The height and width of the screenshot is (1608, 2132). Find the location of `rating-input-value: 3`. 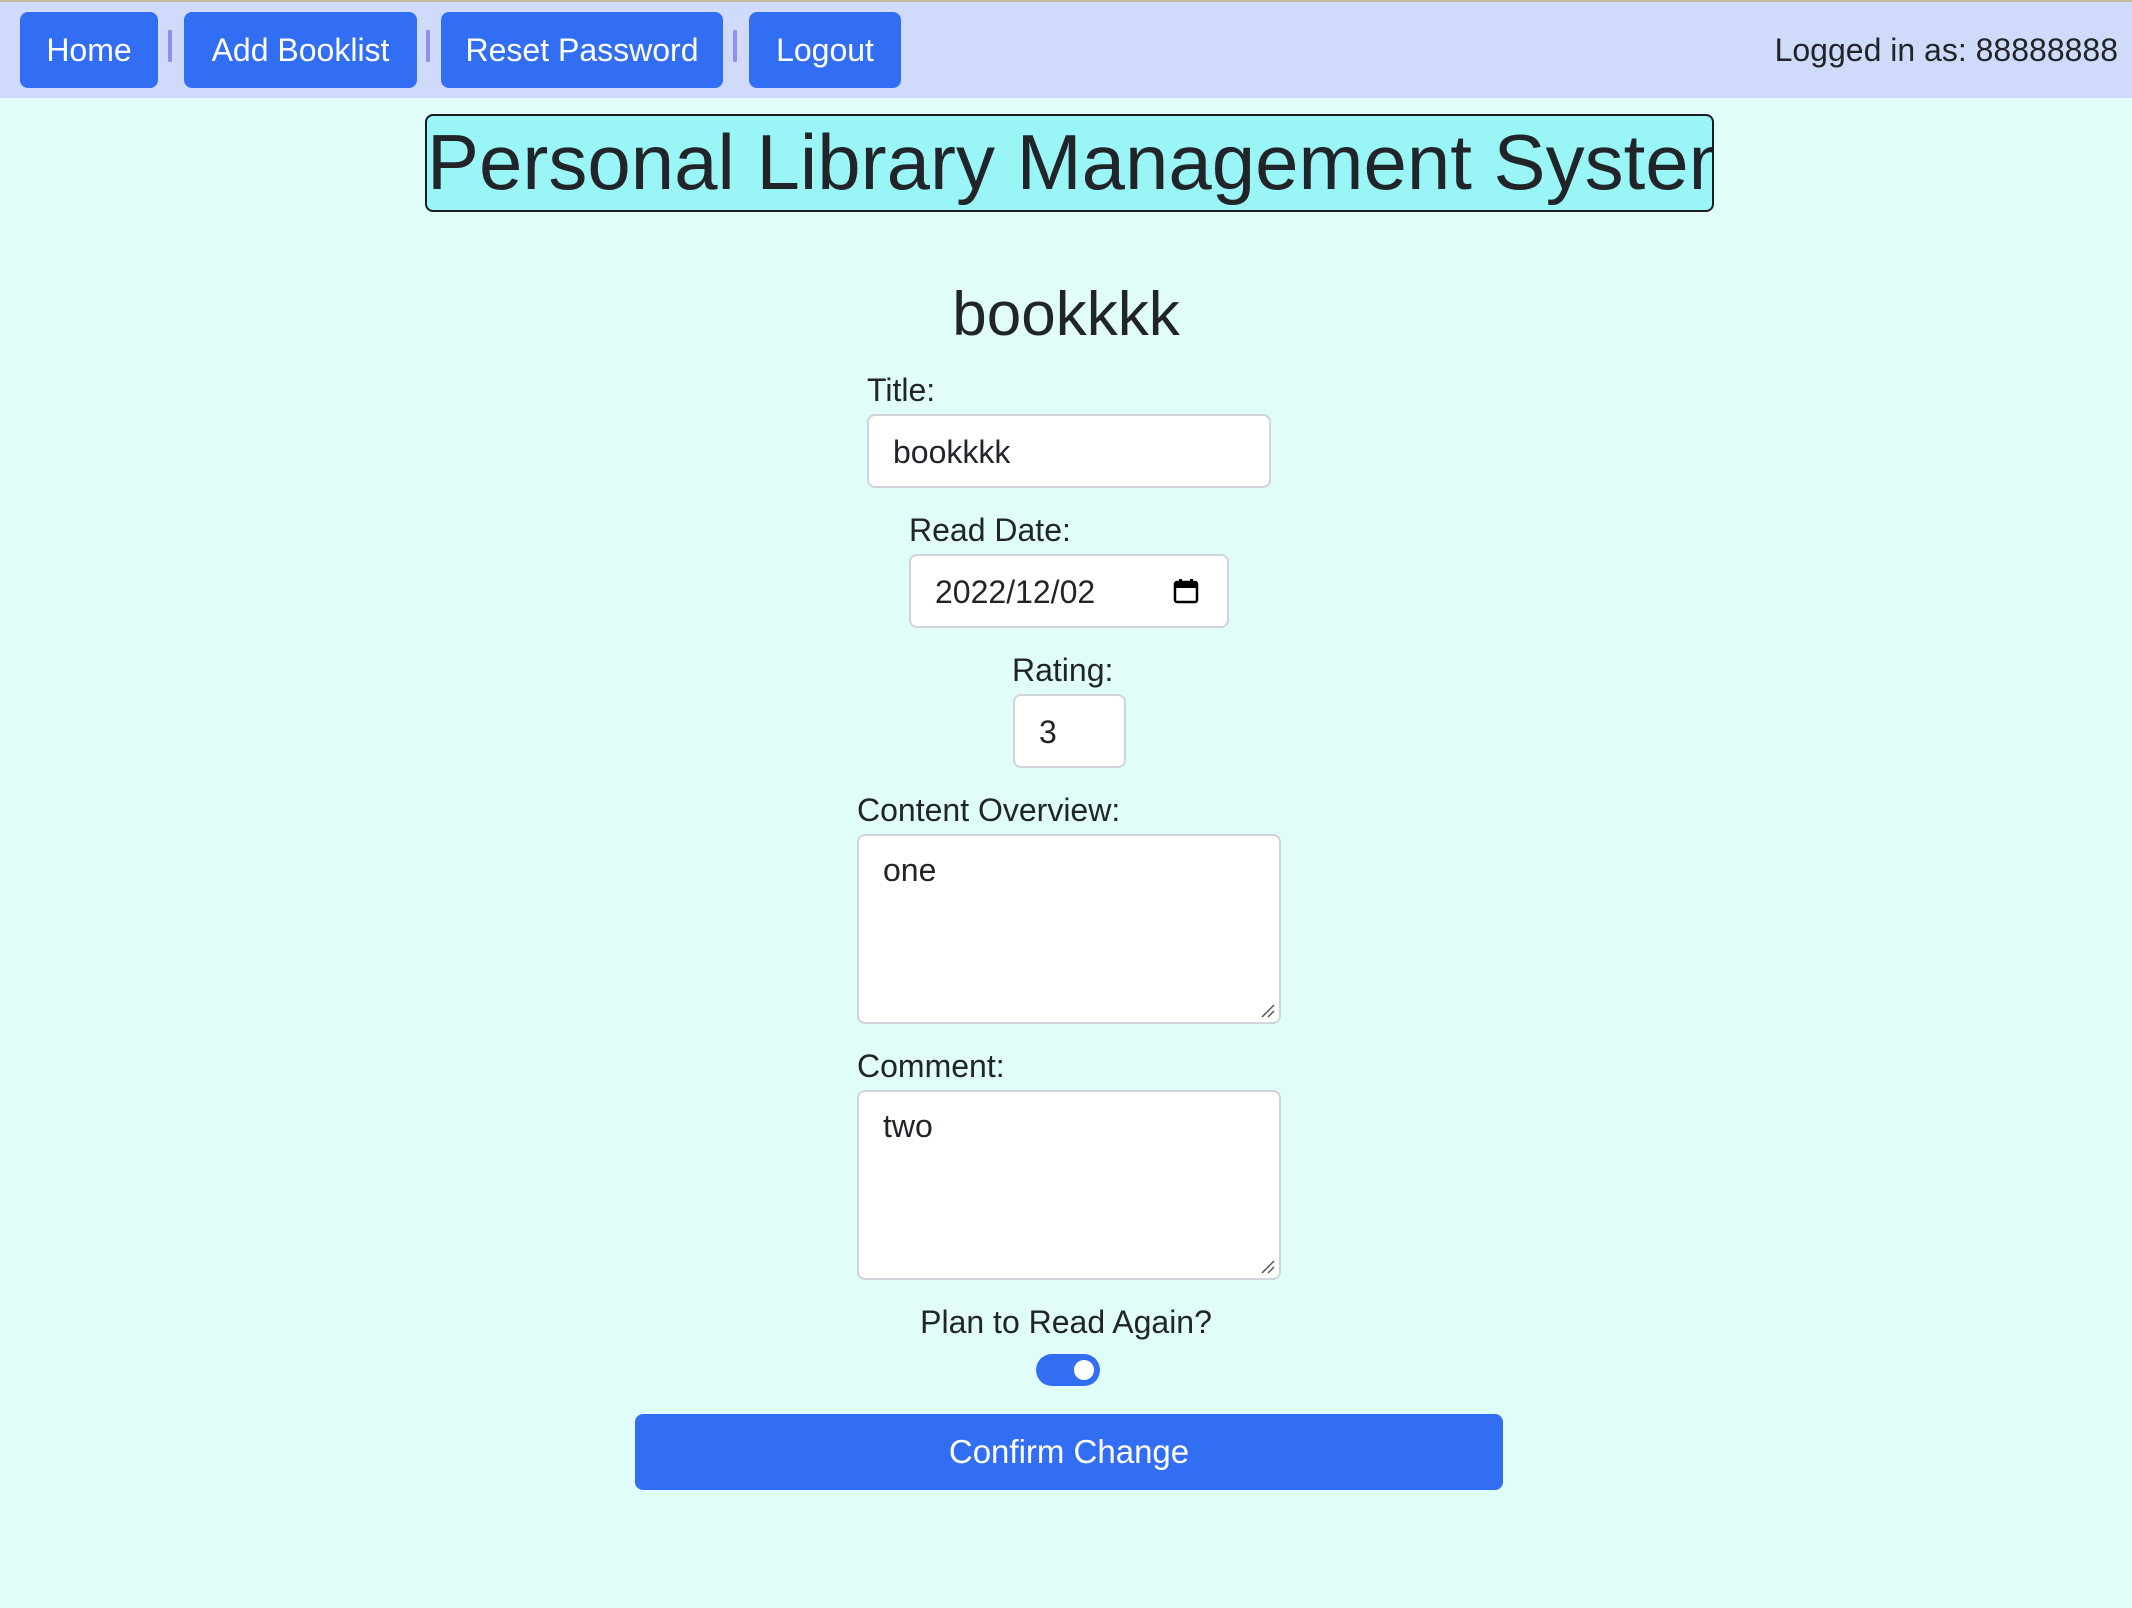

rating-input-value: 3 is located at coordinates (1048, 732).